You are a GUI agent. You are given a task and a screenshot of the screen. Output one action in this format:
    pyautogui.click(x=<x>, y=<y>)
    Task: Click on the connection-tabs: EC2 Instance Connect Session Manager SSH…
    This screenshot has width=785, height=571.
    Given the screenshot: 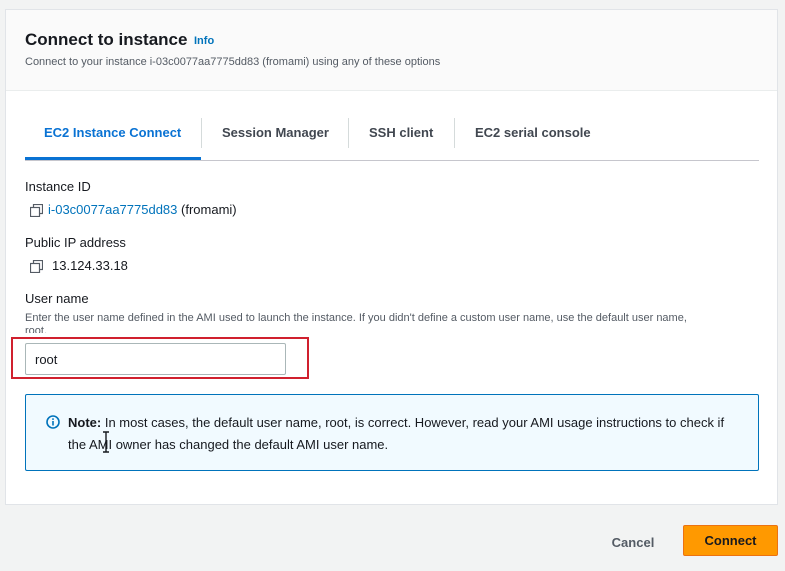 What is the action you would take?
    pyautogui.click(x=392, y=139)
    